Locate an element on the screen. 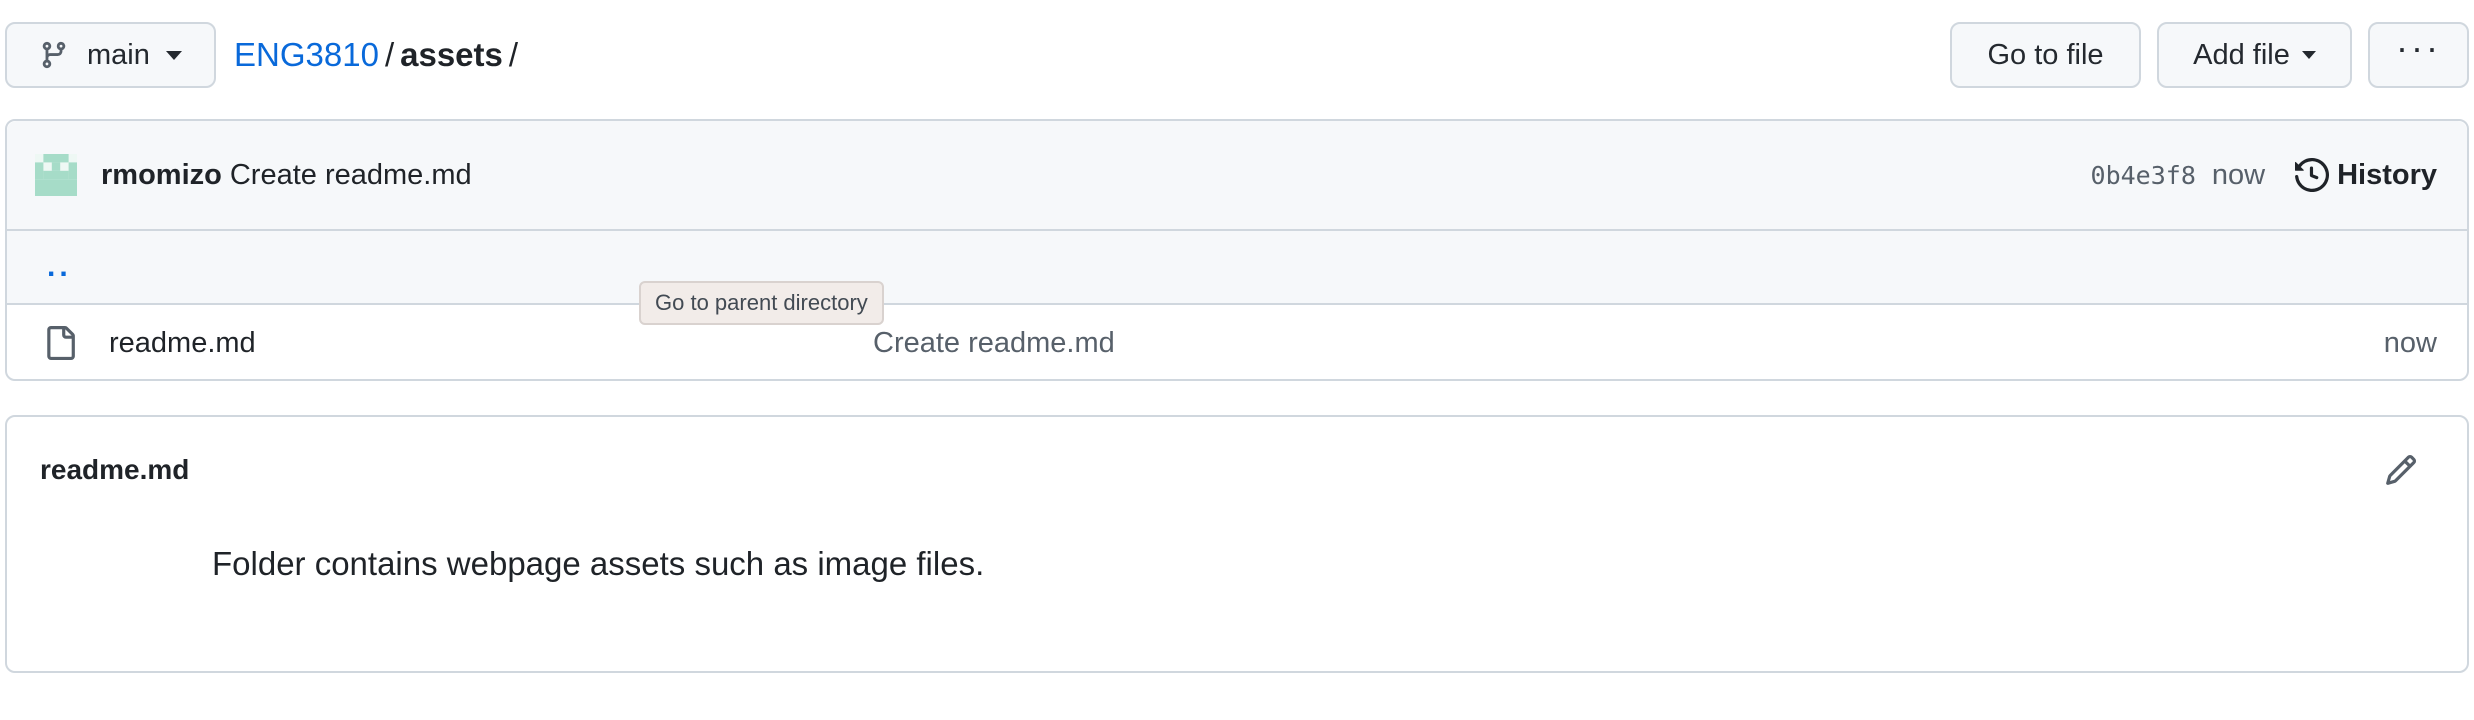 The image size is (2474, 720). avatar is located at coordinates (56, 175).